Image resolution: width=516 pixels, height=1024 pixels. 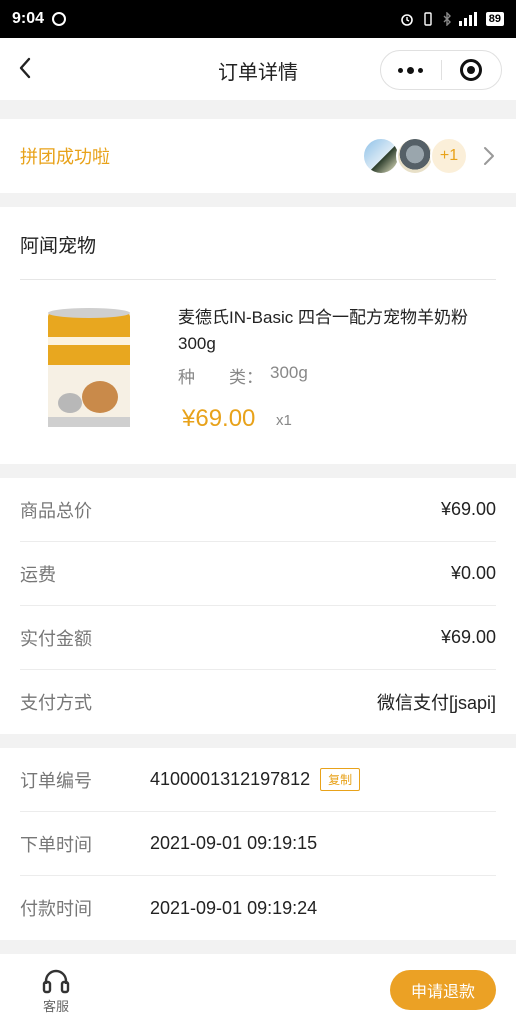 I want to click on product-price: ¥69.00, so click(x=219, y=418).